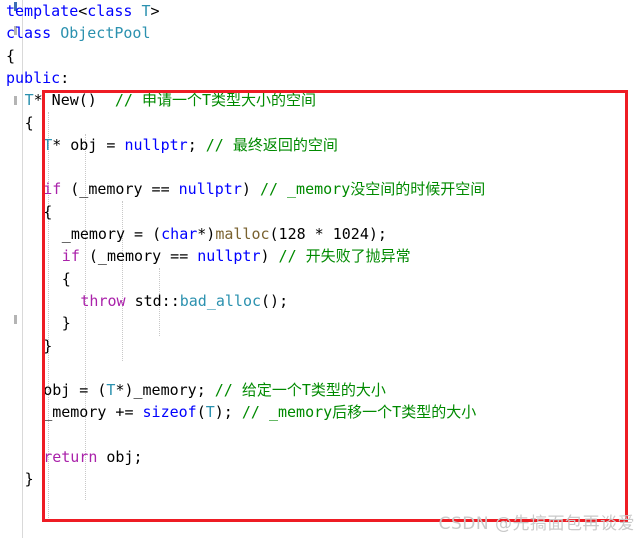  I want to click on code-token: >, so click(155, 11).